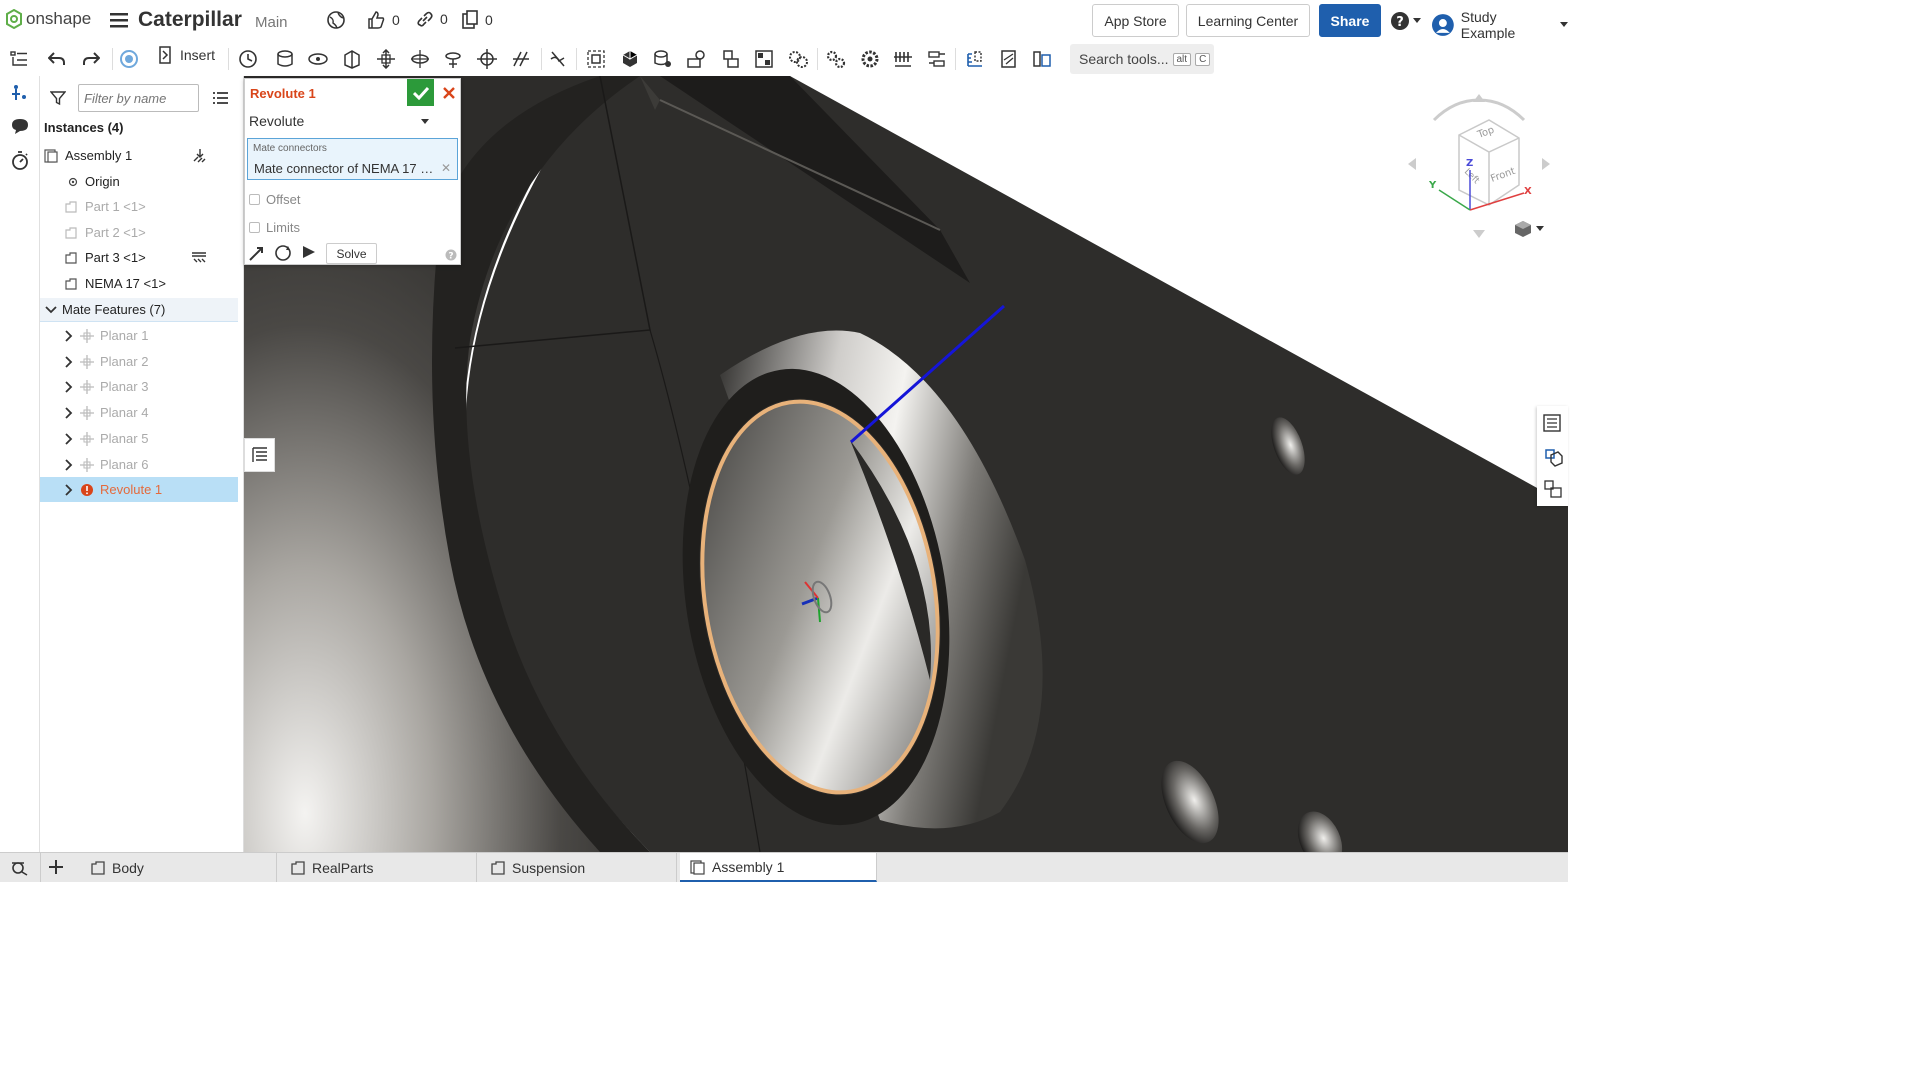 The image size is (1920, 1080). I want to click on document-title: Caterpillar, so click(190, 20).